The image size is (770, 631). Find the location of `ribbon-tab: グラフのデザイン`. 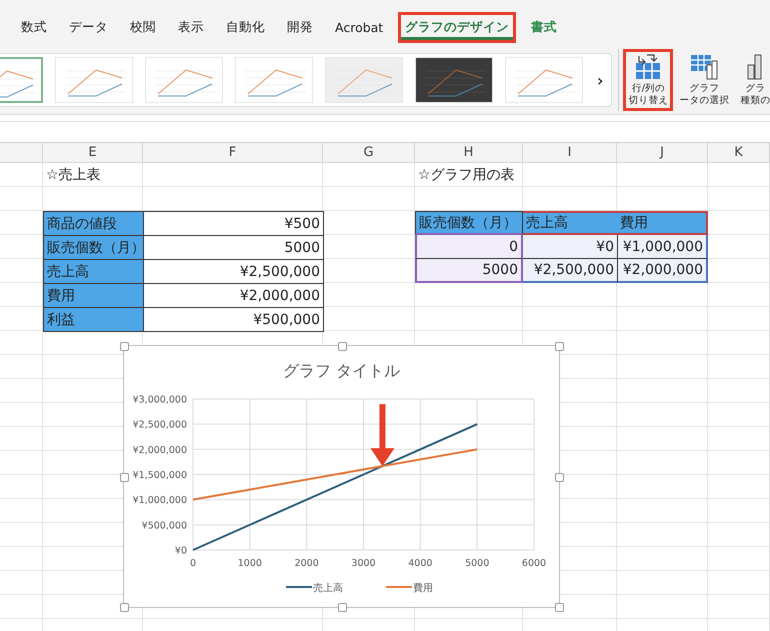

ribbon-tab: グラフのデザイン is located at coordinates (457, 27).